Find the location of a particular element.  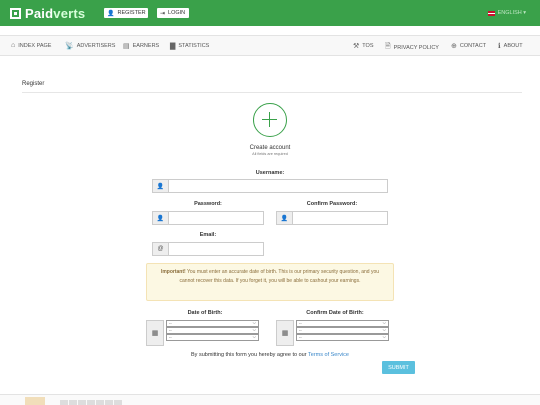

email-label: Email: is located at coordinates (208, 235).